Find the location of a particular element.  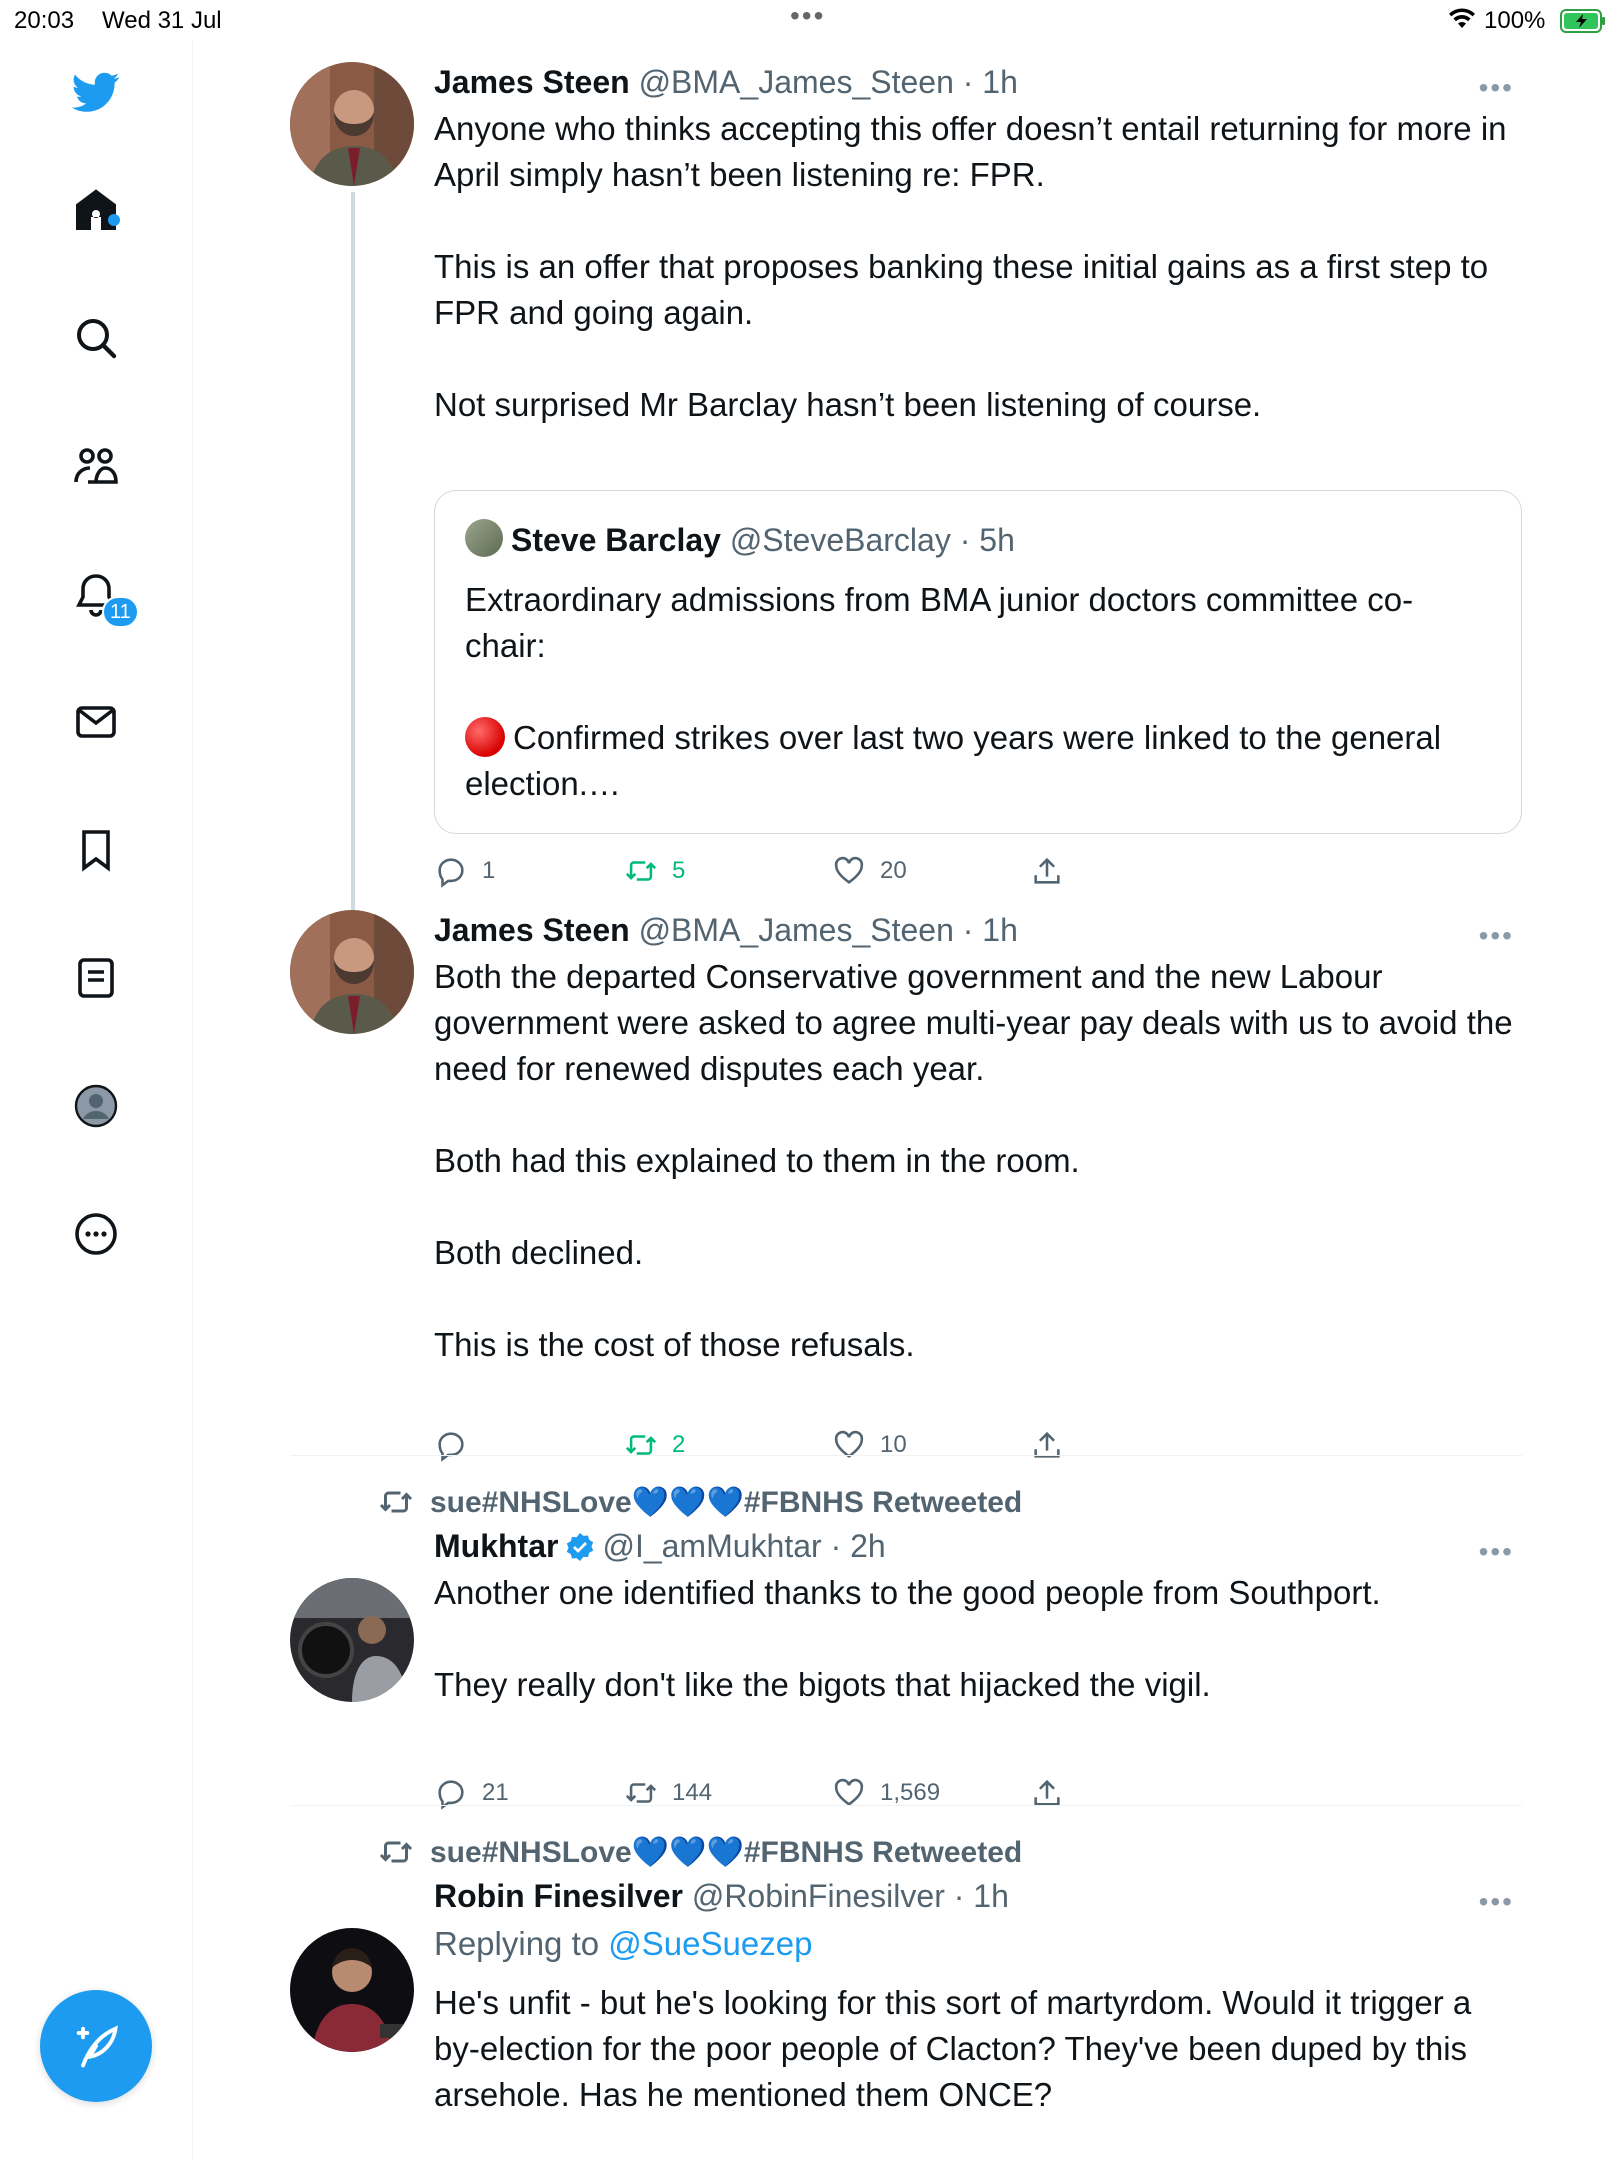

twitter-logo-icon is located at coordinates (96, 92).